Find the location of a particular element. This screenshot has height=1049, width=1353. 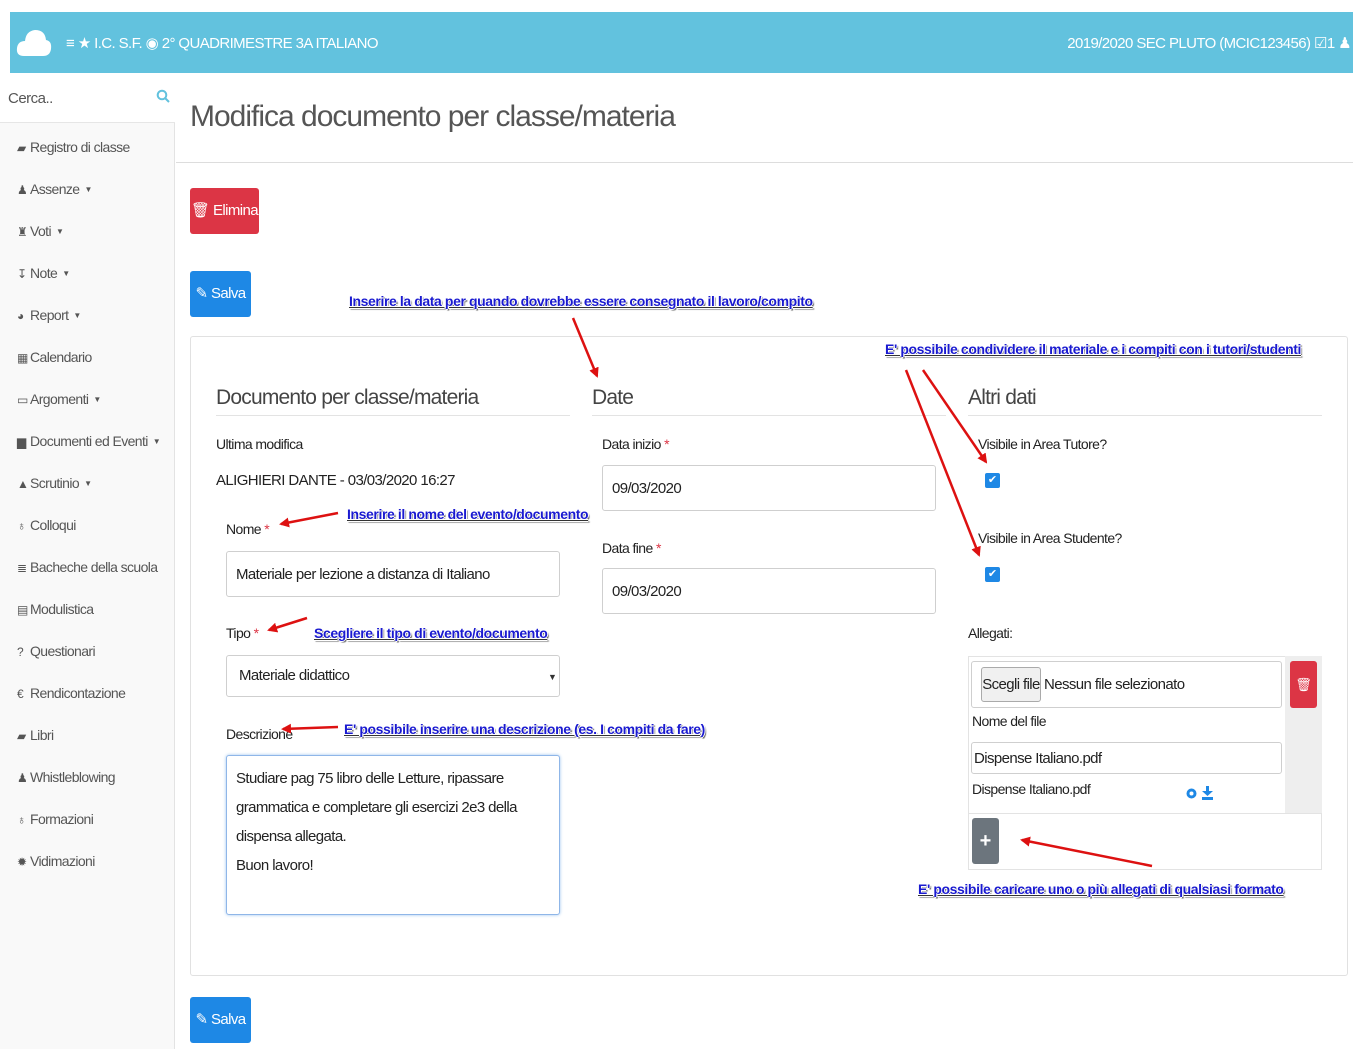

attachment-link: Dispense Italiano.pdf is located at coordinates (1031, 789).